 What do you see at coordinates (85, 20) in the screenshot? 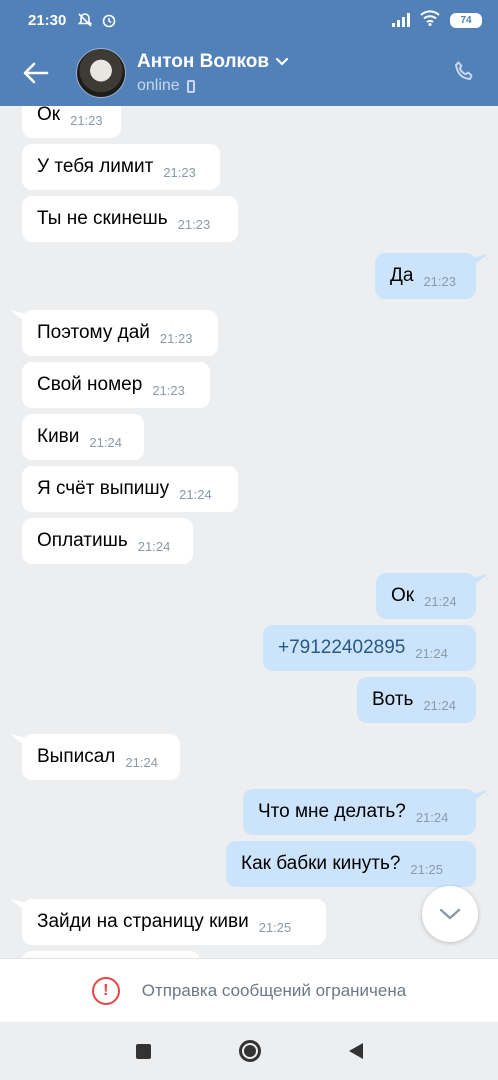
I see `notifications-off-icon` at bounding box center [85, 20].